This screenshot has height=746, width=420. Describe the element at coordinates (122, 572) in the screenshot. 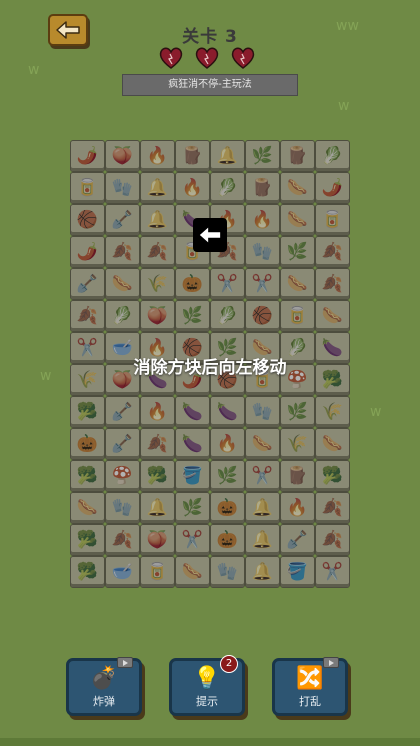

I see `tile: 🥣` at that location.